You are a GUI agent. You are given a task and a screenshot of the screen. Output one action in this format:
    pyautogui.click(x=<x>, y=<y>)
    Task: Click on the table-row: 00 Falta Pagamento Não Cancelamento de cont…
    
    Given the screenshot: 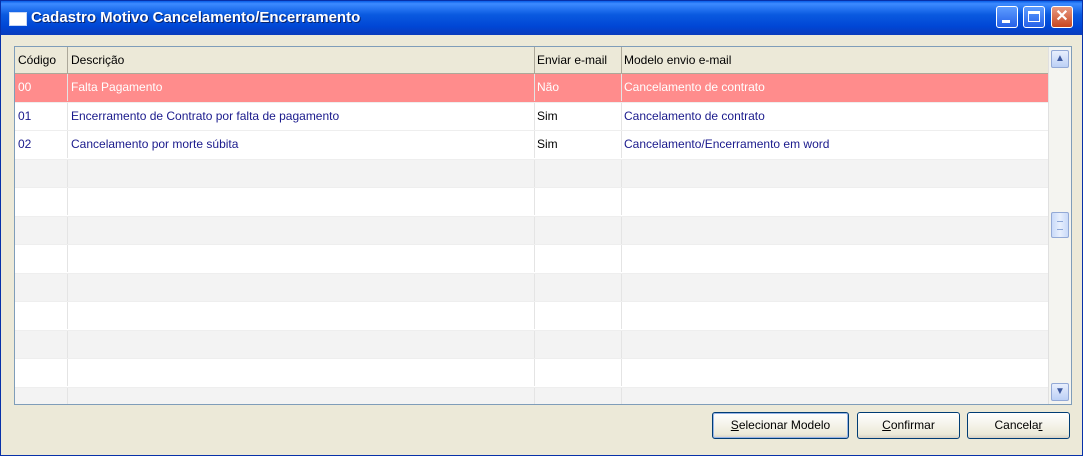 What is the action you would take?
    pyautogui.click(x=532, y=88)
    